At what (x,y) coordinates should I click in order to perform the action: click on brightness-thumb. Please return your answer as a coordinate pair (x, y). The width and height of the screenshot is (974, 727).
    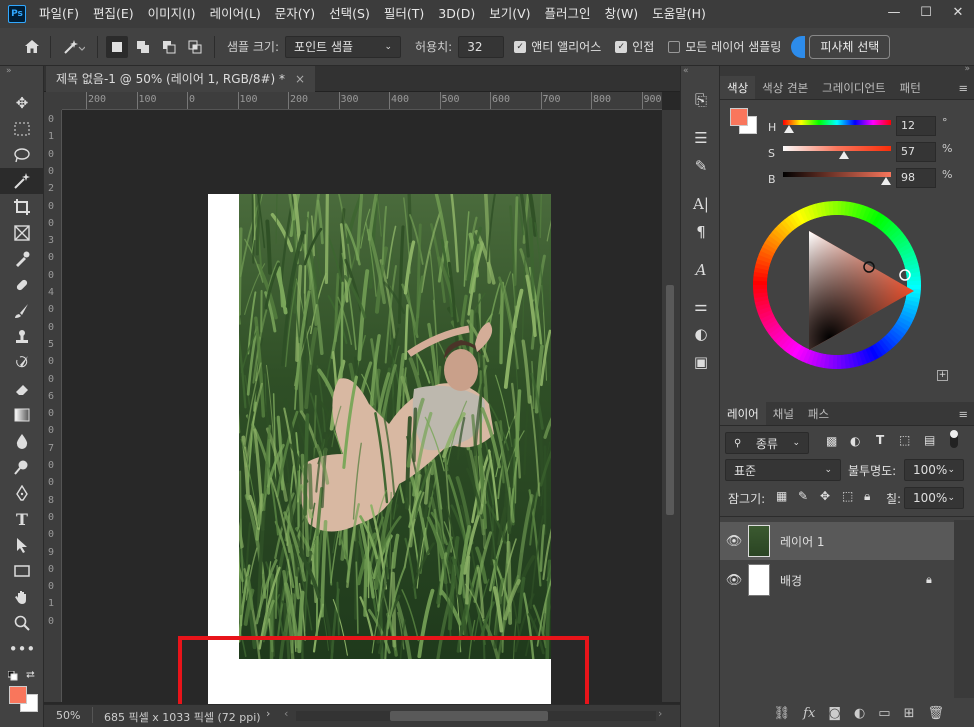
    Looking at the image, I should click on (886, 181).